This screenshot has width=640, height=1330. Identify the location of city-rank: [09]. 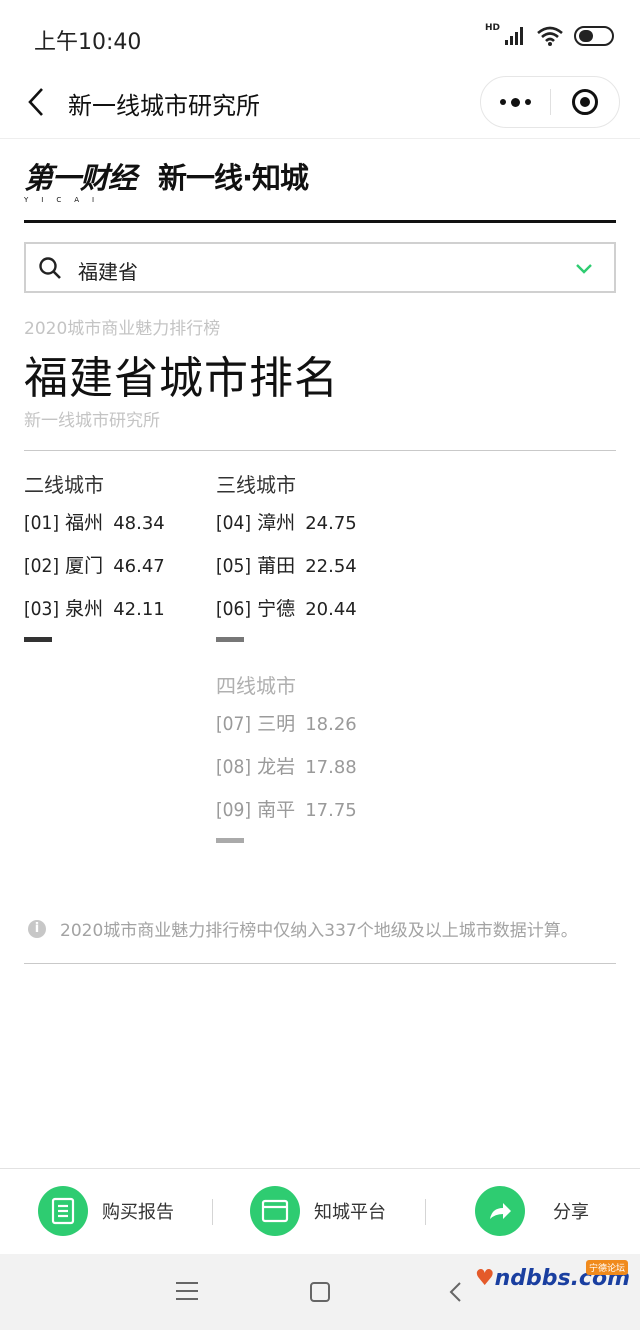
(234, 810).